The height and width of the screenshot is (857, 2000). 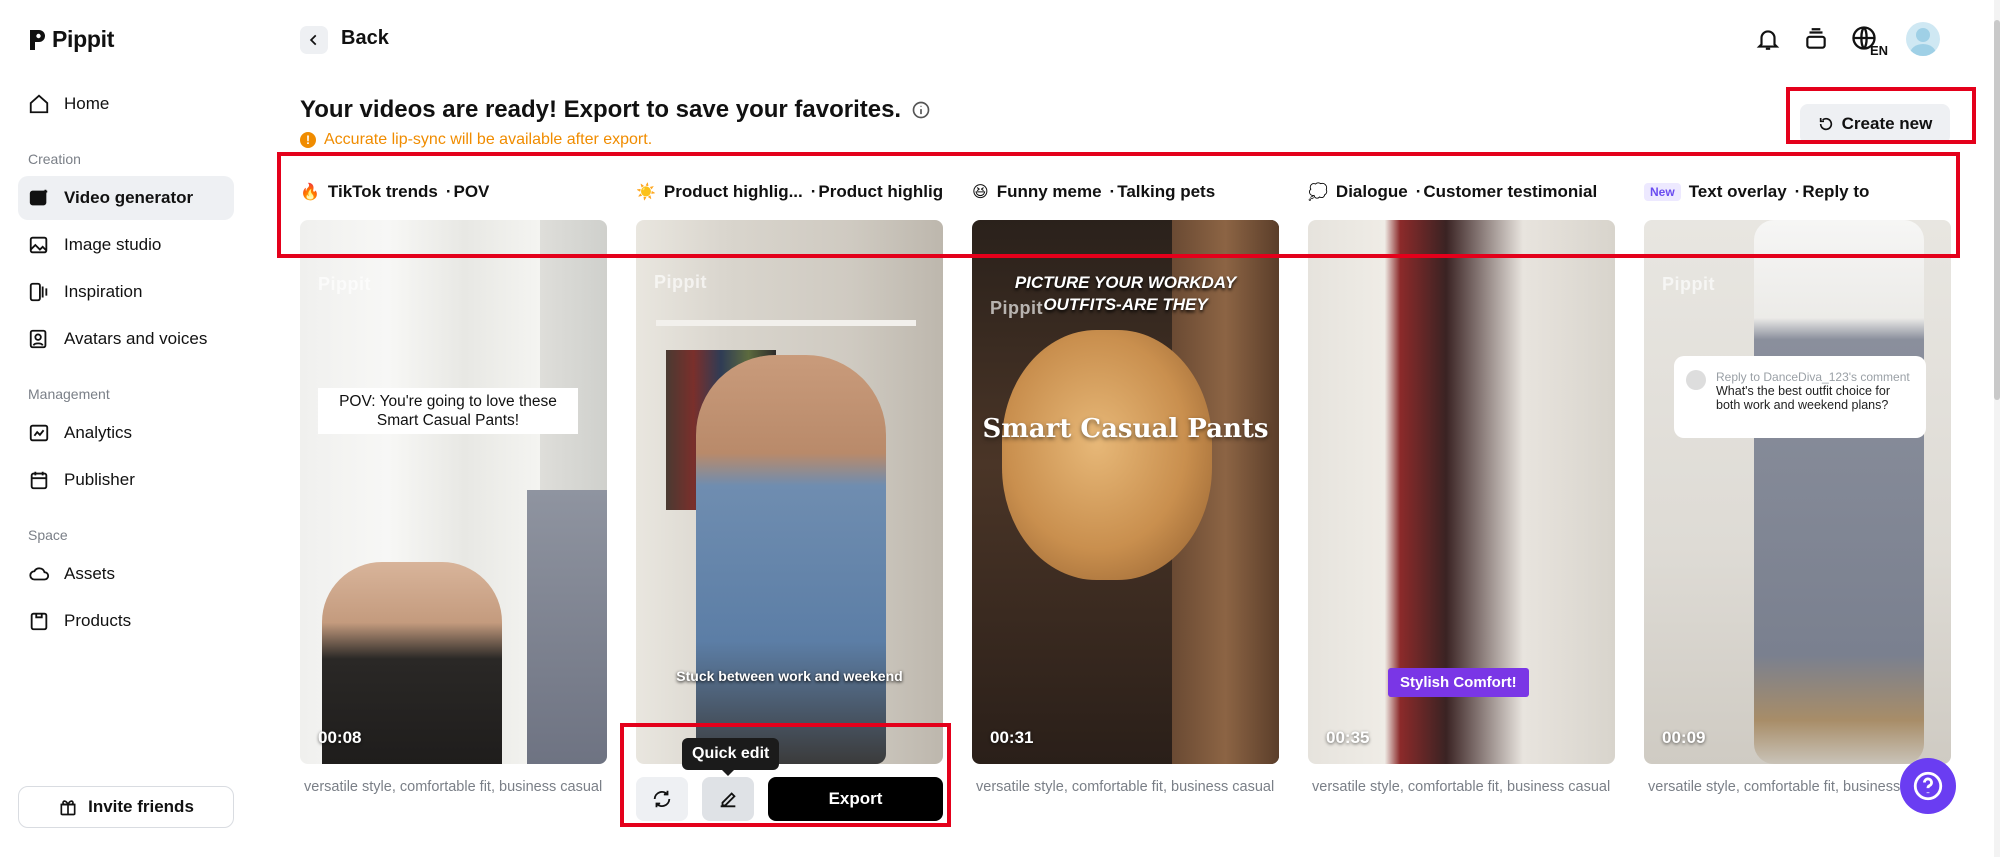 I want to click on highlight-card-headers, so click(x=1118, y=205).